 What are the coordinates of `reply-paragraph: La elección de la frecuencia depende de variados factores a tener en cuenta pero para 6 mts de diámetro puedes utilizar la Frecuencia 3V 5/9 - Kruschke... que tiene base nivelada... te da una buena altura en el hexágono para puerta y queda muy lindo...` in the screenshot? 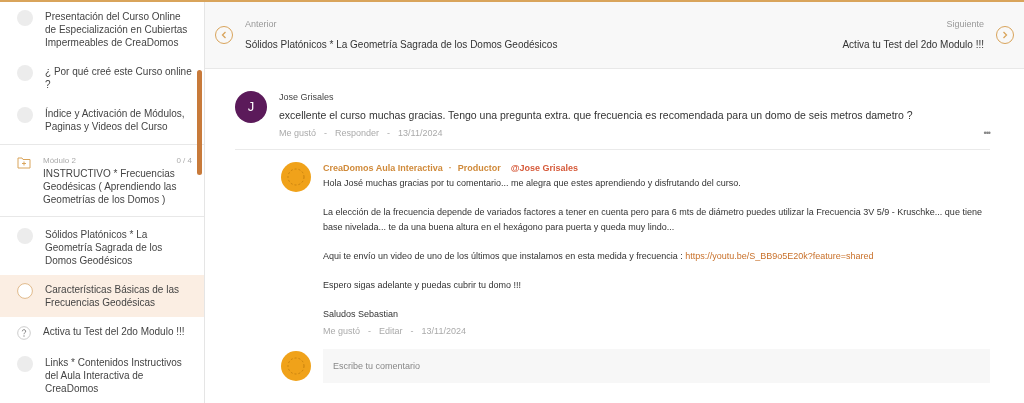 It's located at (653, 220).